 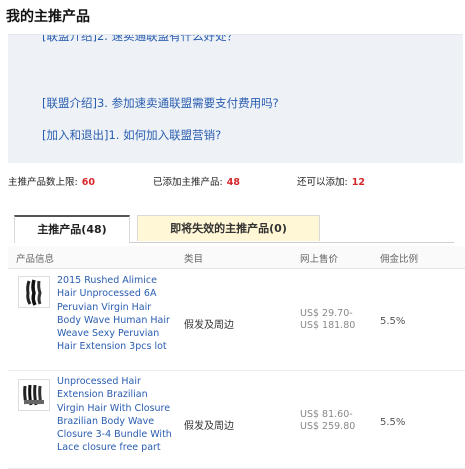 What do you see at coordinates (48, 17) in the screenshot?
I see `page-title: 我的主推产品` at bounding box center [48, 17].